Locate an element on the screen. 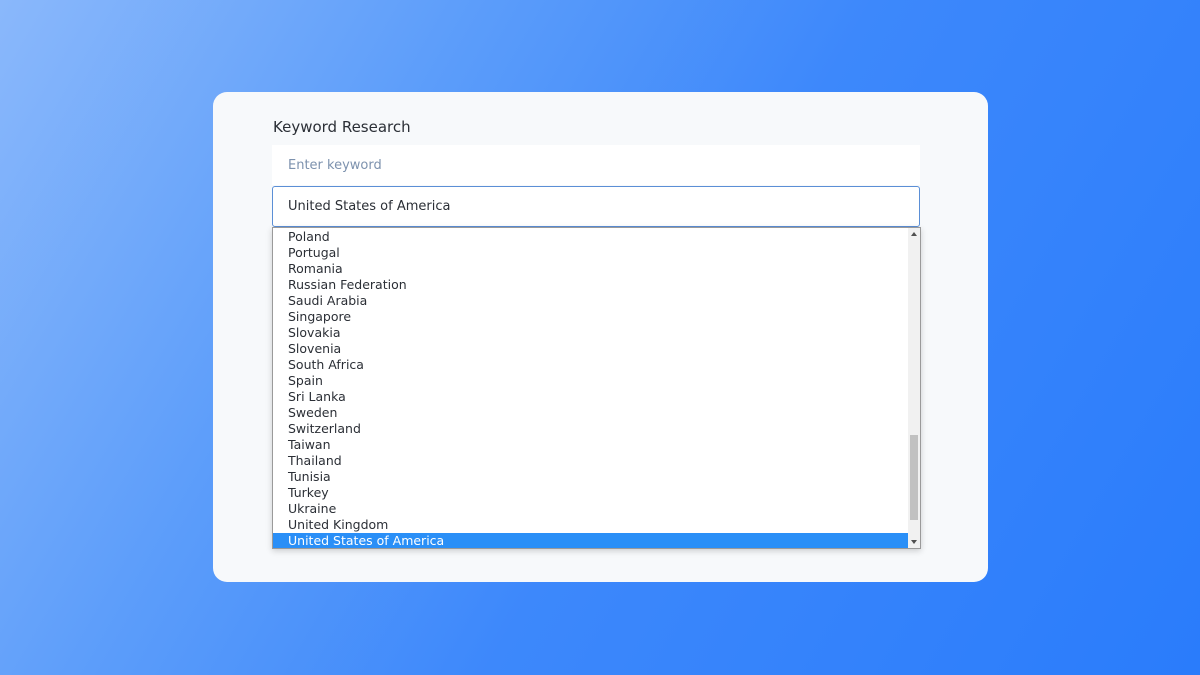  country-option: United Kingdom is located at coordinates (591, 525).